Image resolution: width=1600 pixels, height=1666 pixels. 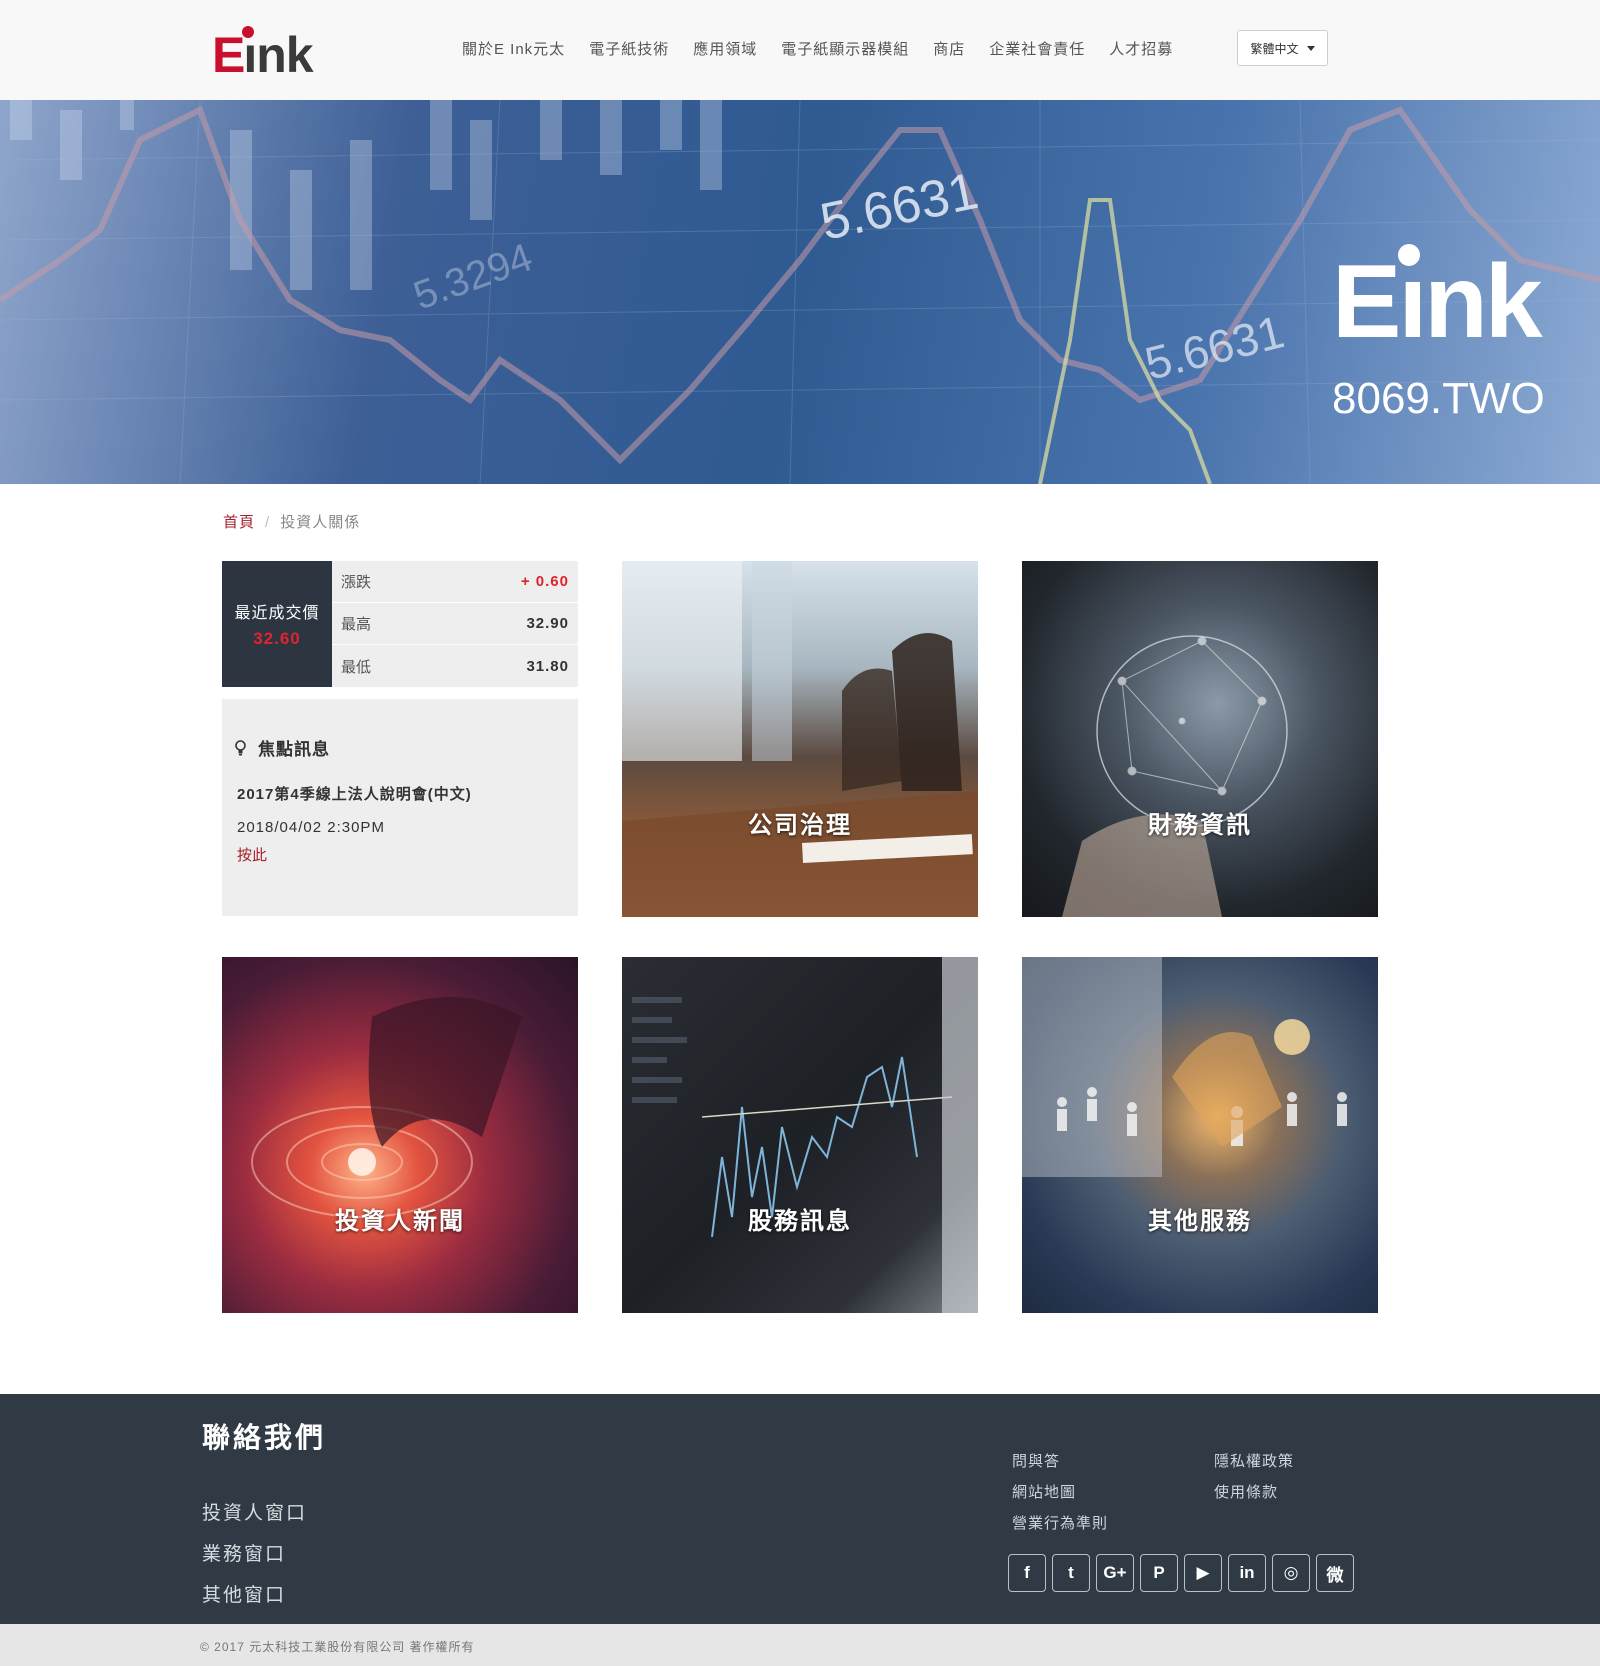 What do you see at coordinates (513, 48) in the screenshot?
I see `nav-about: 關於E Ink元太` at bounding box center [513, 48].